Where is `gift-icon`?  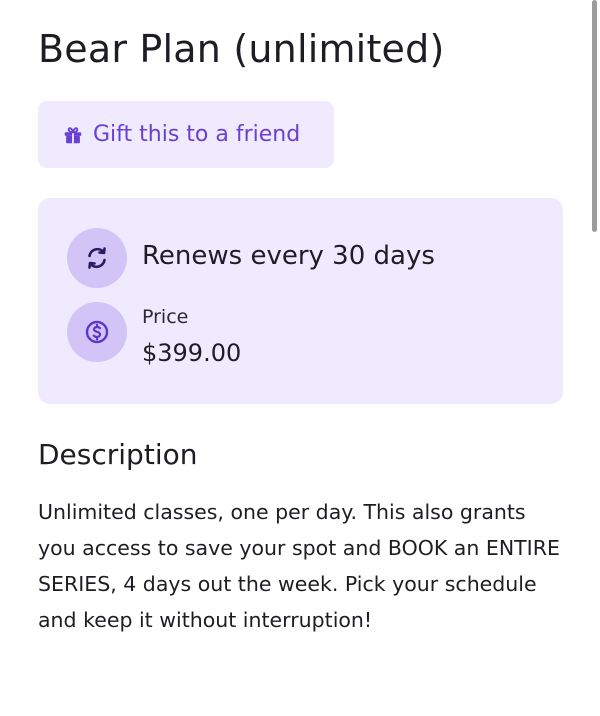 gift-icon is located at coordinates (73, 135).